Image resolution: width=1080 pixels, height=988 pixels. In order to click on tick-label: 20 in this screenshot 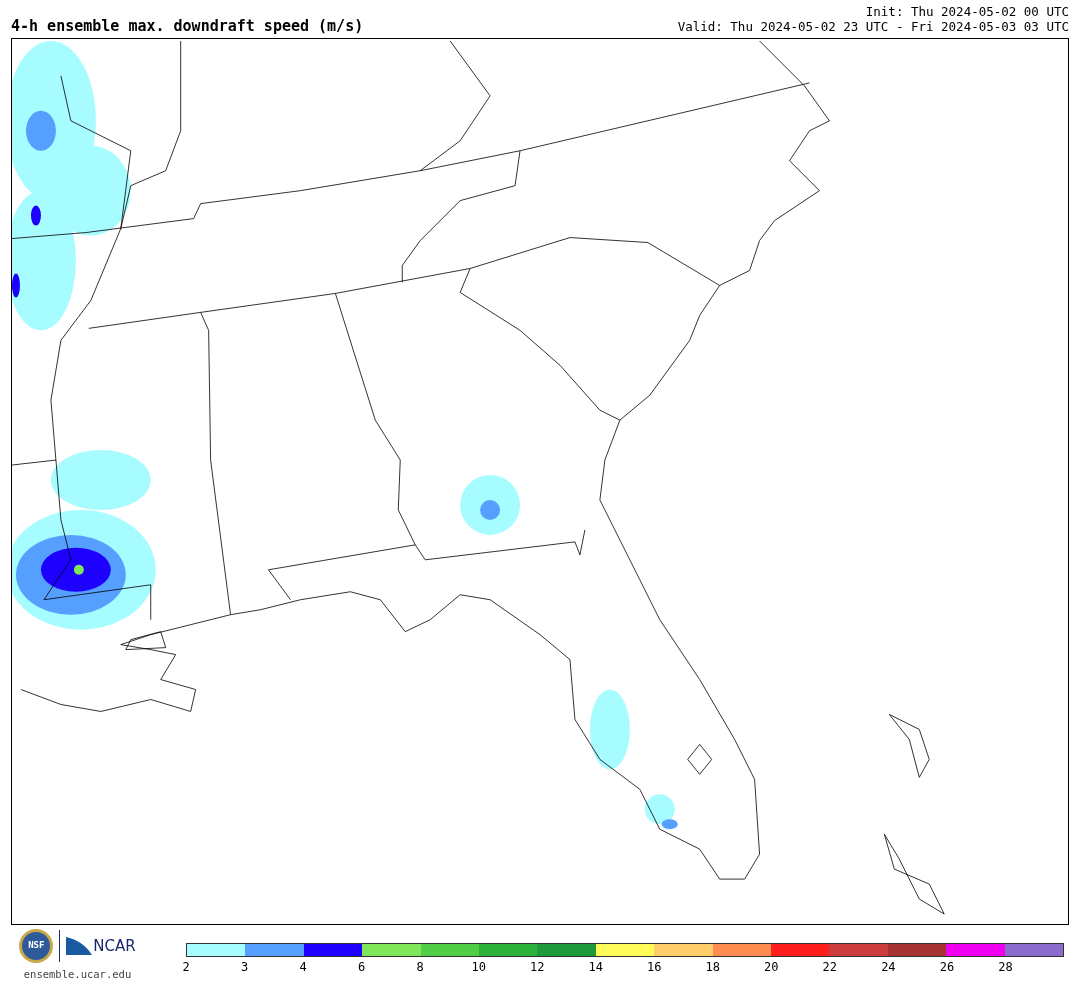, I will do `click(771, 967)`.